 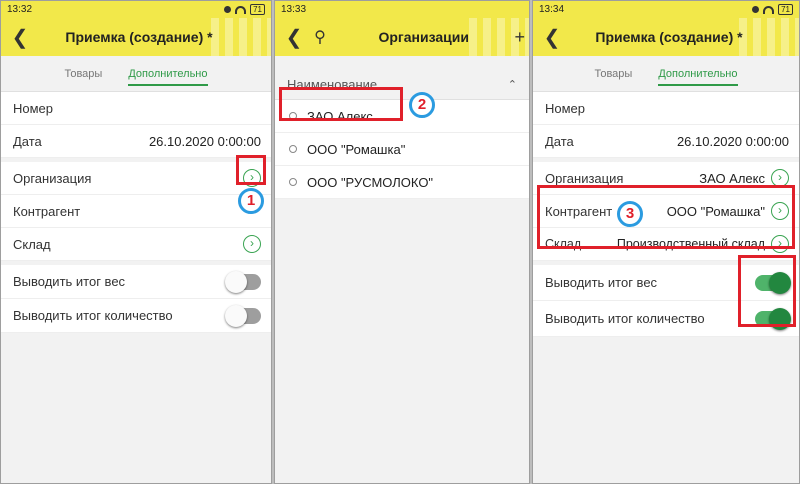 What do you see at coordinates (20, 9) in the screenshot?
I see `status-time: 13:32` at bounding box center [20, 9].